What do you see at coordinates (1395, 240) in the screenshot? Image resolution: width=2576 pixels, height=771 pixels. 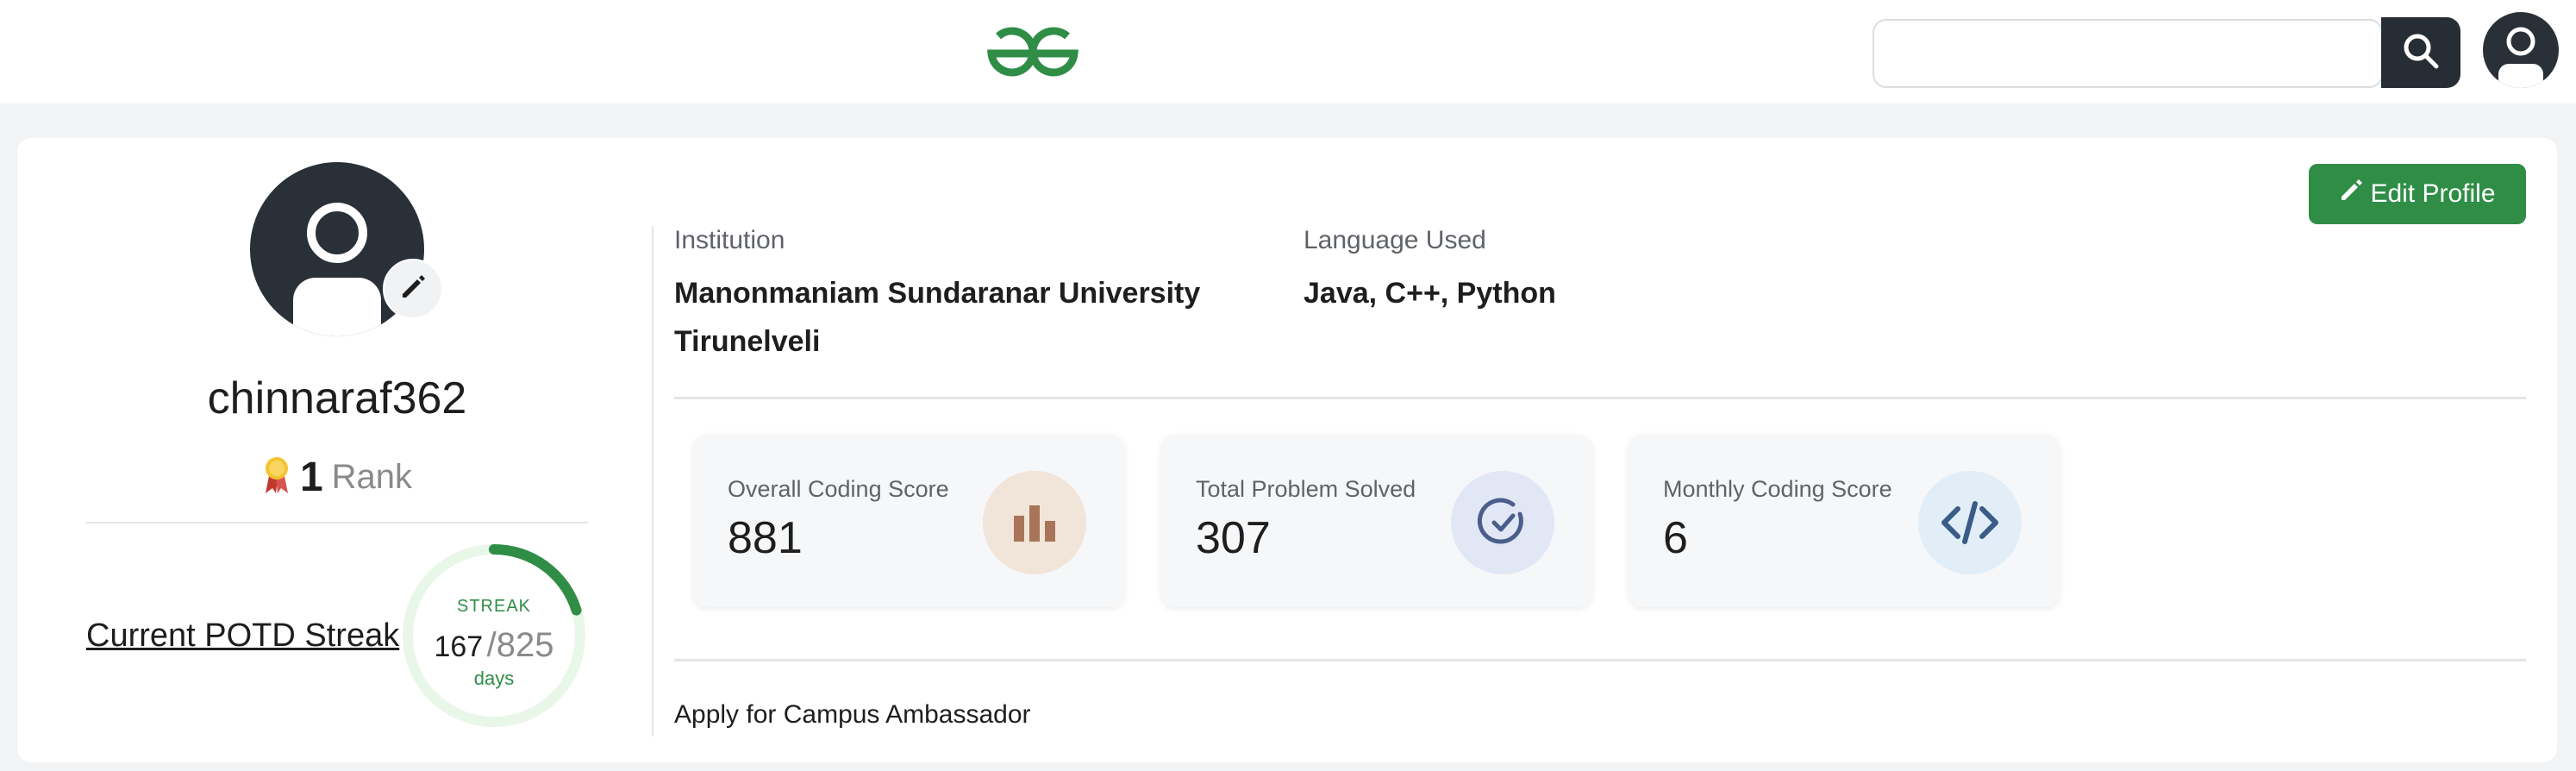 I see `language-label: Language Used` at bounding box center [1395, 240].